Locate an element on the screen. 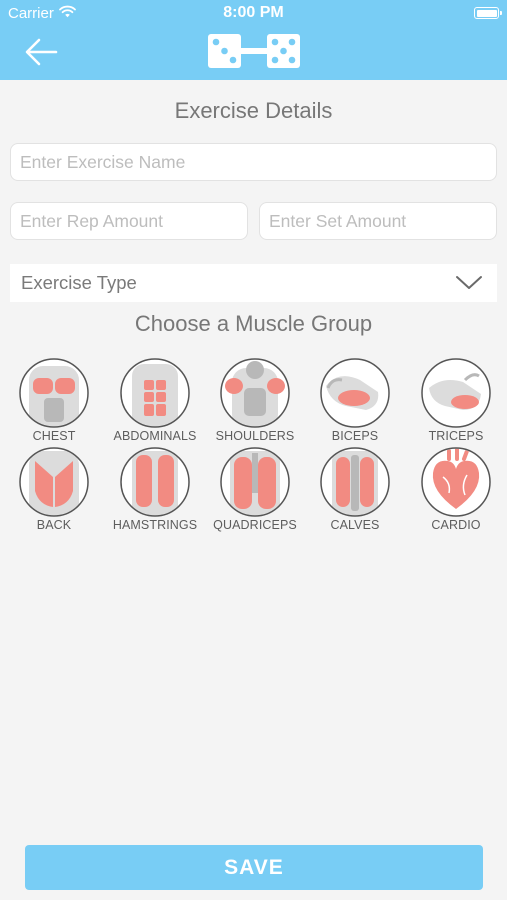 Image resolution: width=507 pixels, height=900 pixels. muscle-group-shoulders: SHOULDERS is located at coordinates (255, 400).